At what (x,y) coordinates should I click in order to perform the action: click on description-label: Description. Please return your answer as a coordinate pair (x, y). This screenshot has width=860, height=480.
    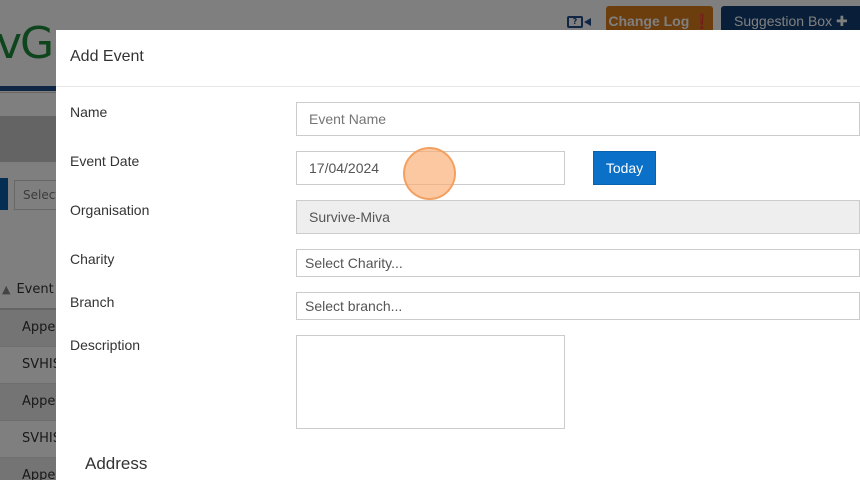
    Looking at the image, I should click on (105, 345).